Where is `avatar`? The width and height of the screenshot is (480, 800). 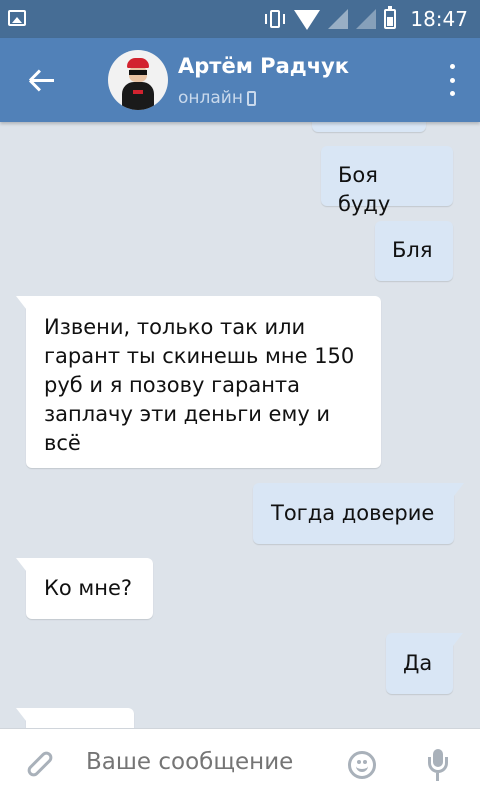
avatar is located at coordinates (138, 80).